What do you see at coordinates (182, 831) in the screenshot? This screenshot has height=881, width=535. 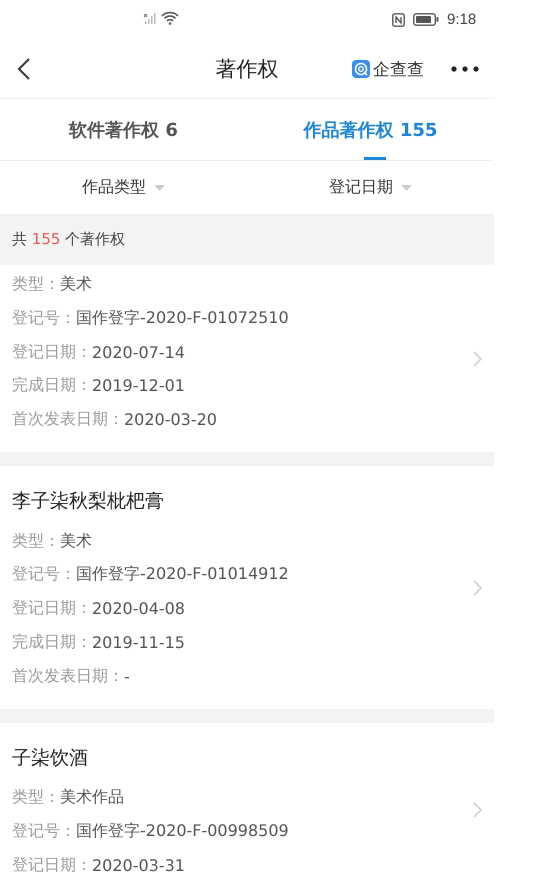 I see `field-value: 国作登字-2020-F-00998509` at bounding box center [182, 831].